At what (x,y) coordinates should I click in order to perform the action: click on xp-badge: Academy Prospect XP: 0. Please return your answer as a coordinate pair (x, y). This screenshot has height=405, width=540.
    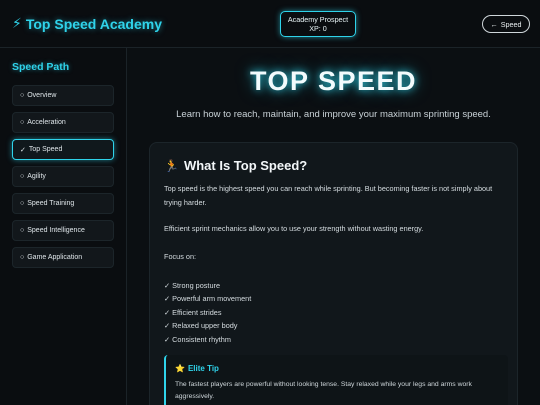
    Looking at the image, I should click on (318, 24).